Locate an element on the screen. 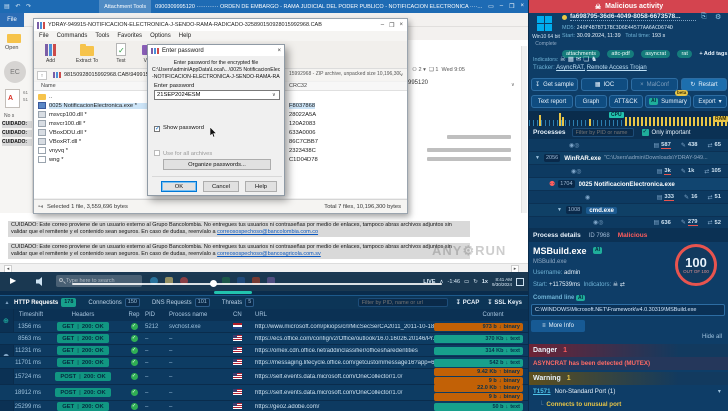  open-button: Open is located at coordinates (11, 48).